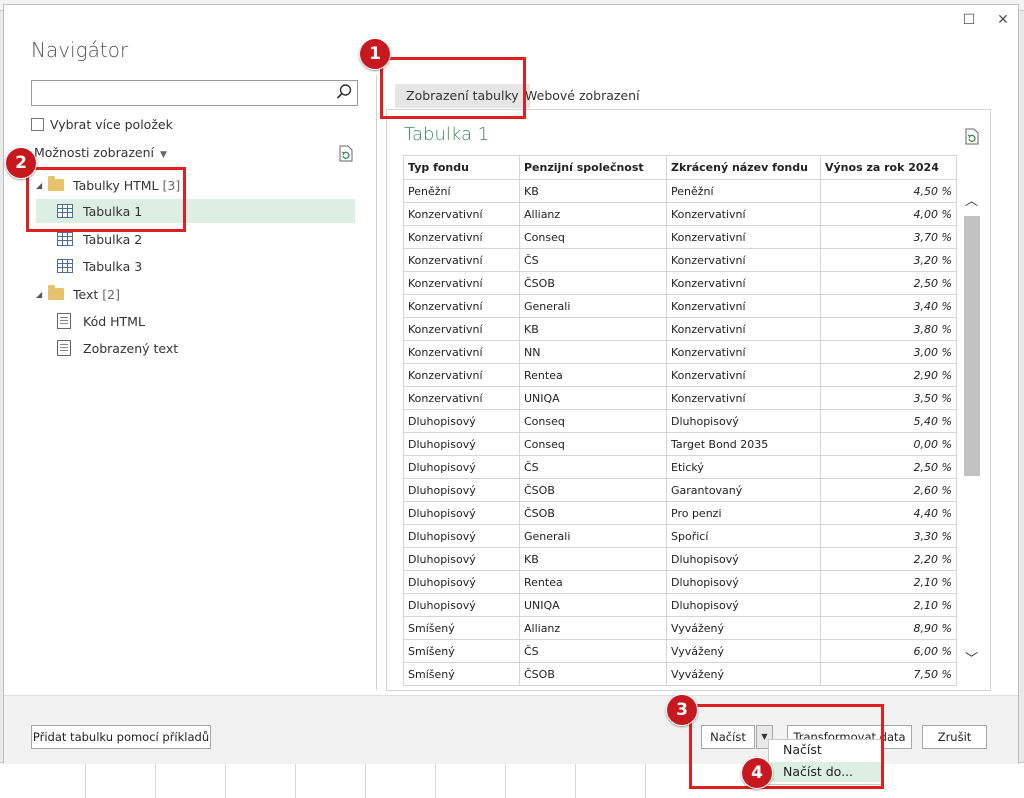 The width and height of the screenshot is (1024, 798). I want to click on table-row: Dluhopisový Conseq Dluhopisový 5,40 %, so click(680, 421).